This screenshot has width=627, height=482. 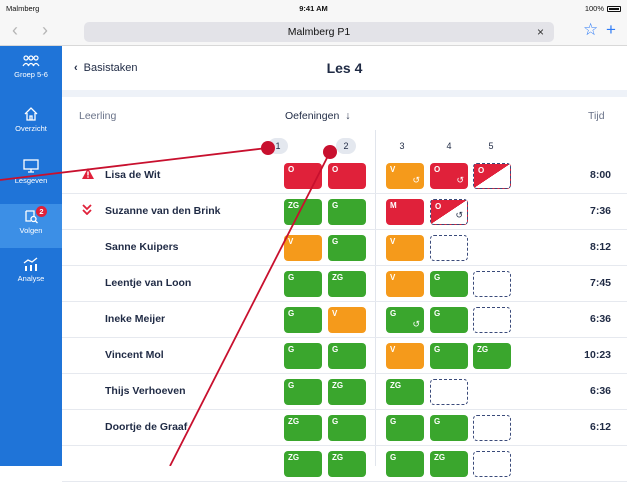 What do you see at coordinates (449, 146) in the screenshot?
I see `exercise-number-4: 4` at bounding box center [449, 146].